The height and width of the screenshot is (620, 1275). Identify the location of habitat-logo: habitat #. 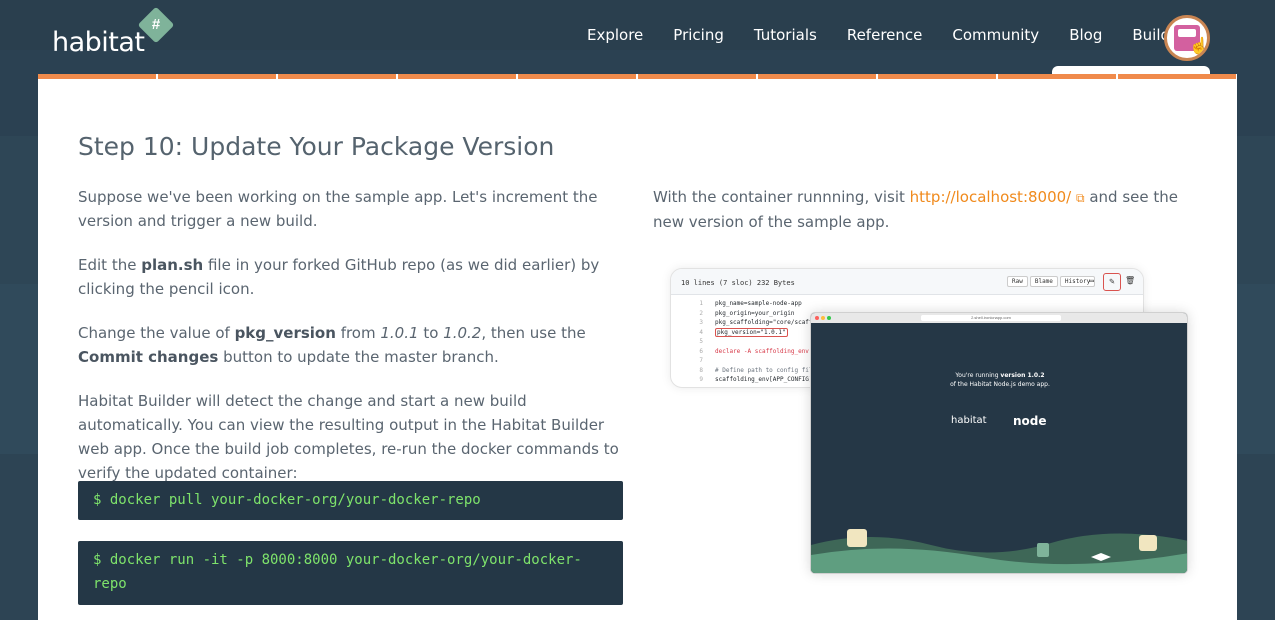
(114, 32).